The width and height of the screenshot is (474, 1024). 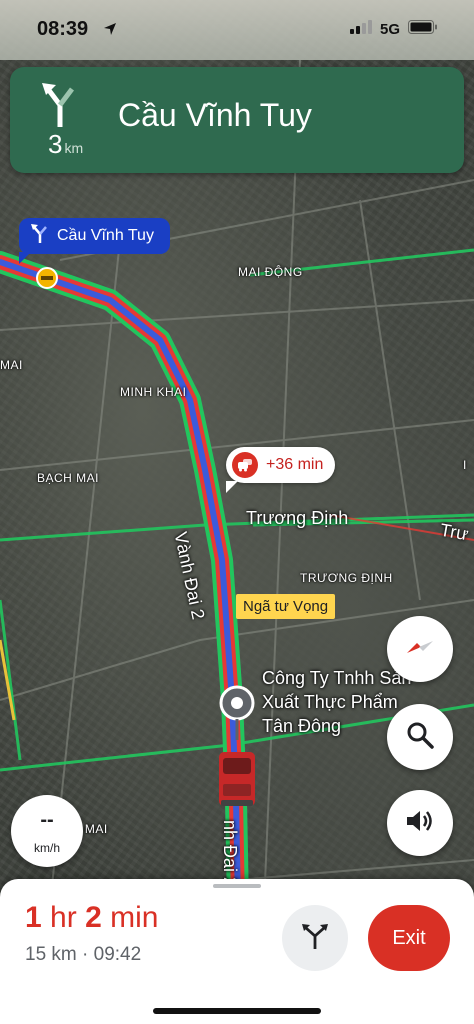 What do you see at coordinates (11, 365) in the screenshot?
I see `map-label-mai: MAI` at bounding box center [11, 365].